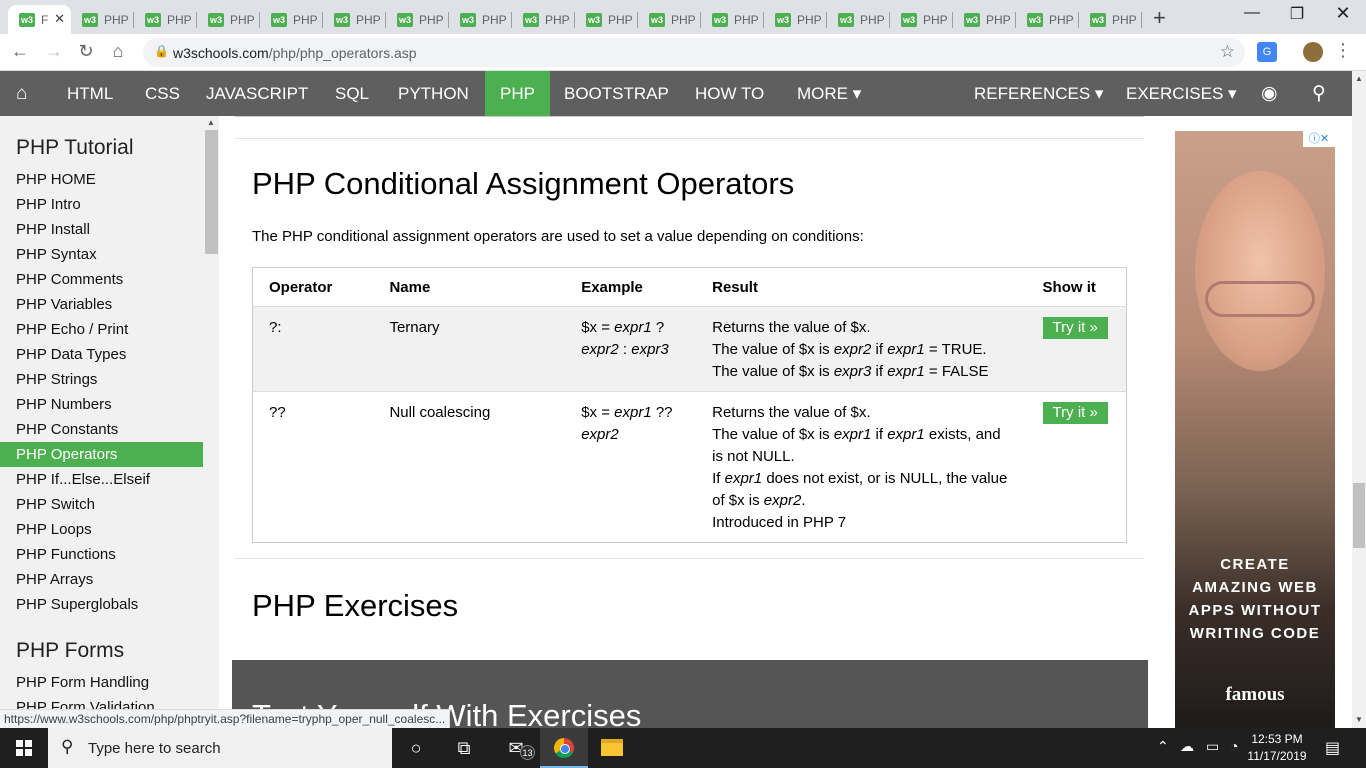 The image size is (1366, 768). What do you see at coordinates (90, 93) in the screenshot?
I see `nav-item-html: HTML` at bounding box center [90, 93].